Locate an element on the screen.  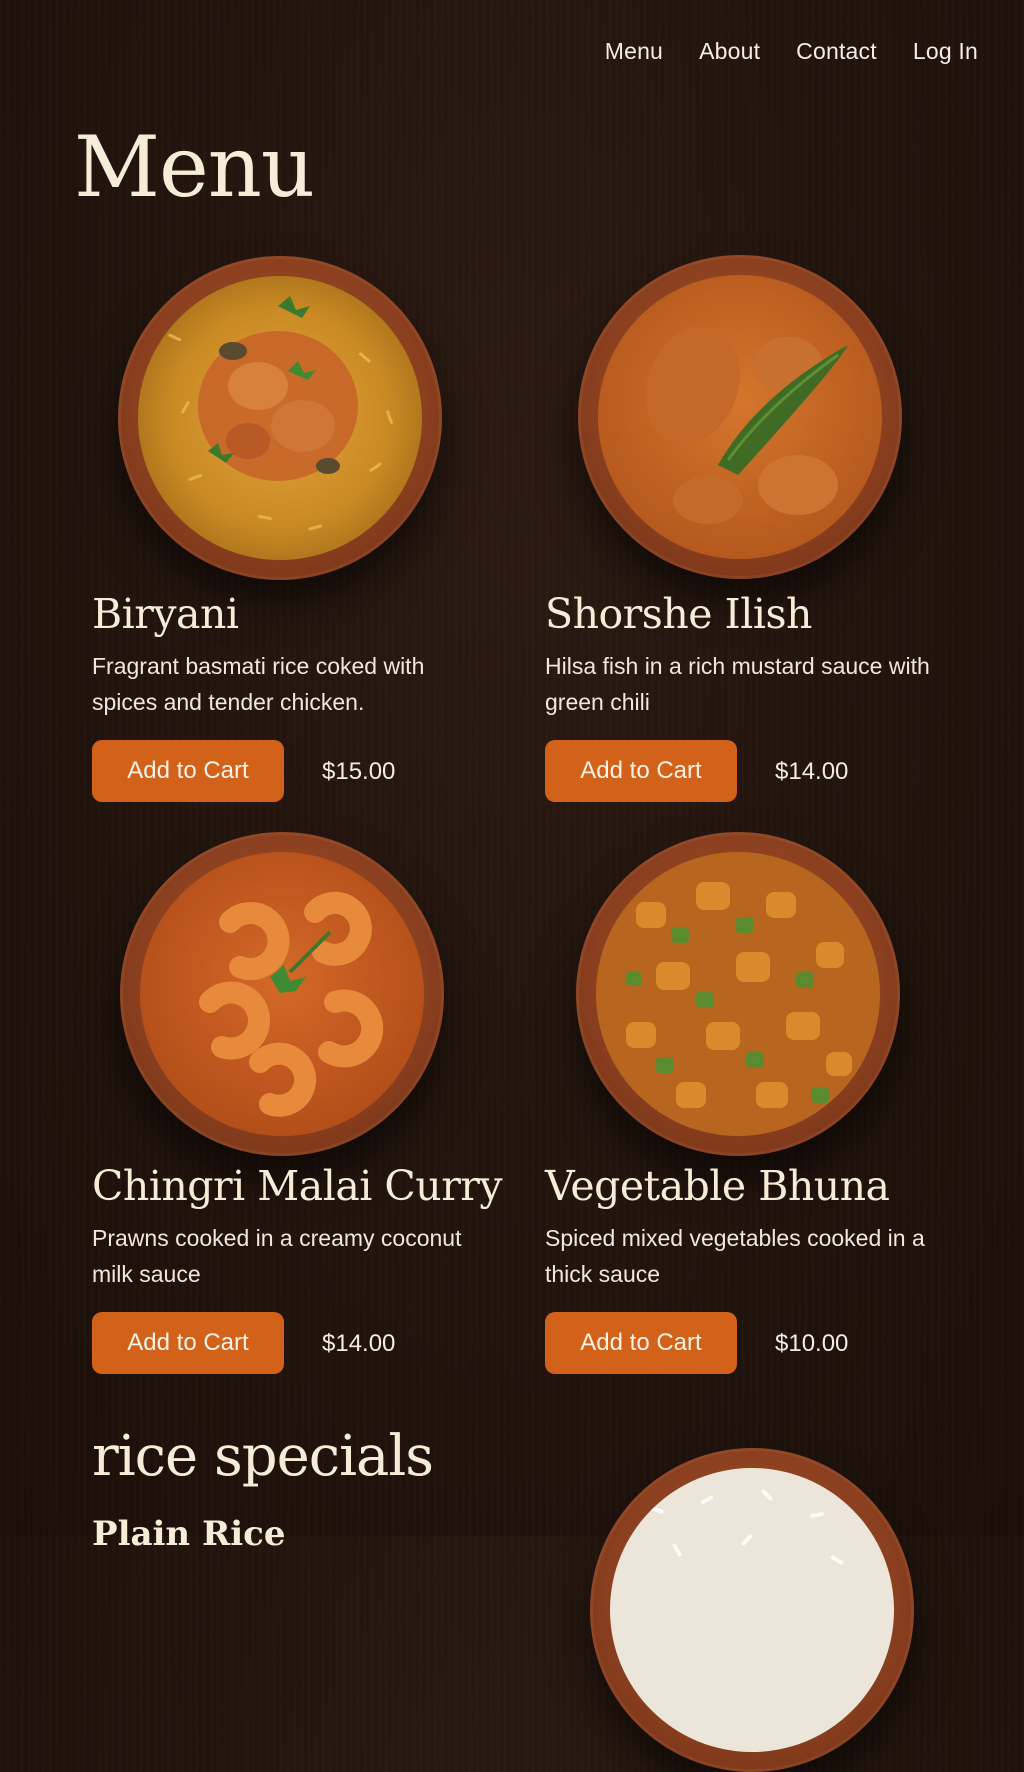
vegetable-bhuna-bowl-image is located at coordinates (738, 994).